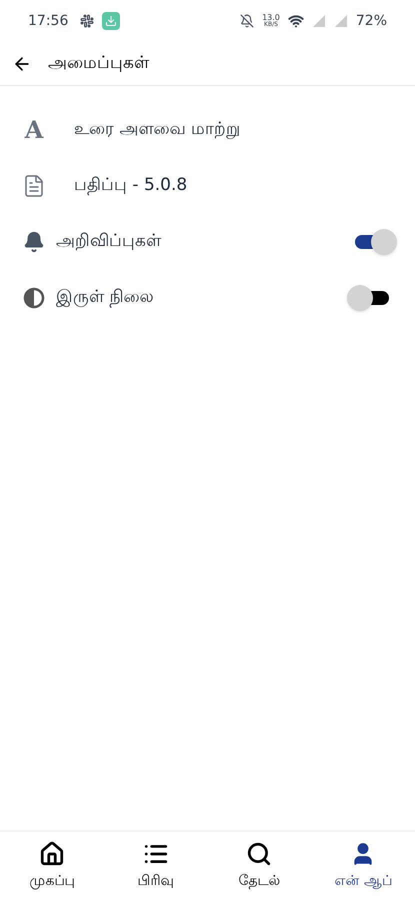 The height and width of the screenshot is (900, 415). What do you see at coordinates (259, 853) in the screenshot?
I see `search-icon` at bounding box center [259, 853].